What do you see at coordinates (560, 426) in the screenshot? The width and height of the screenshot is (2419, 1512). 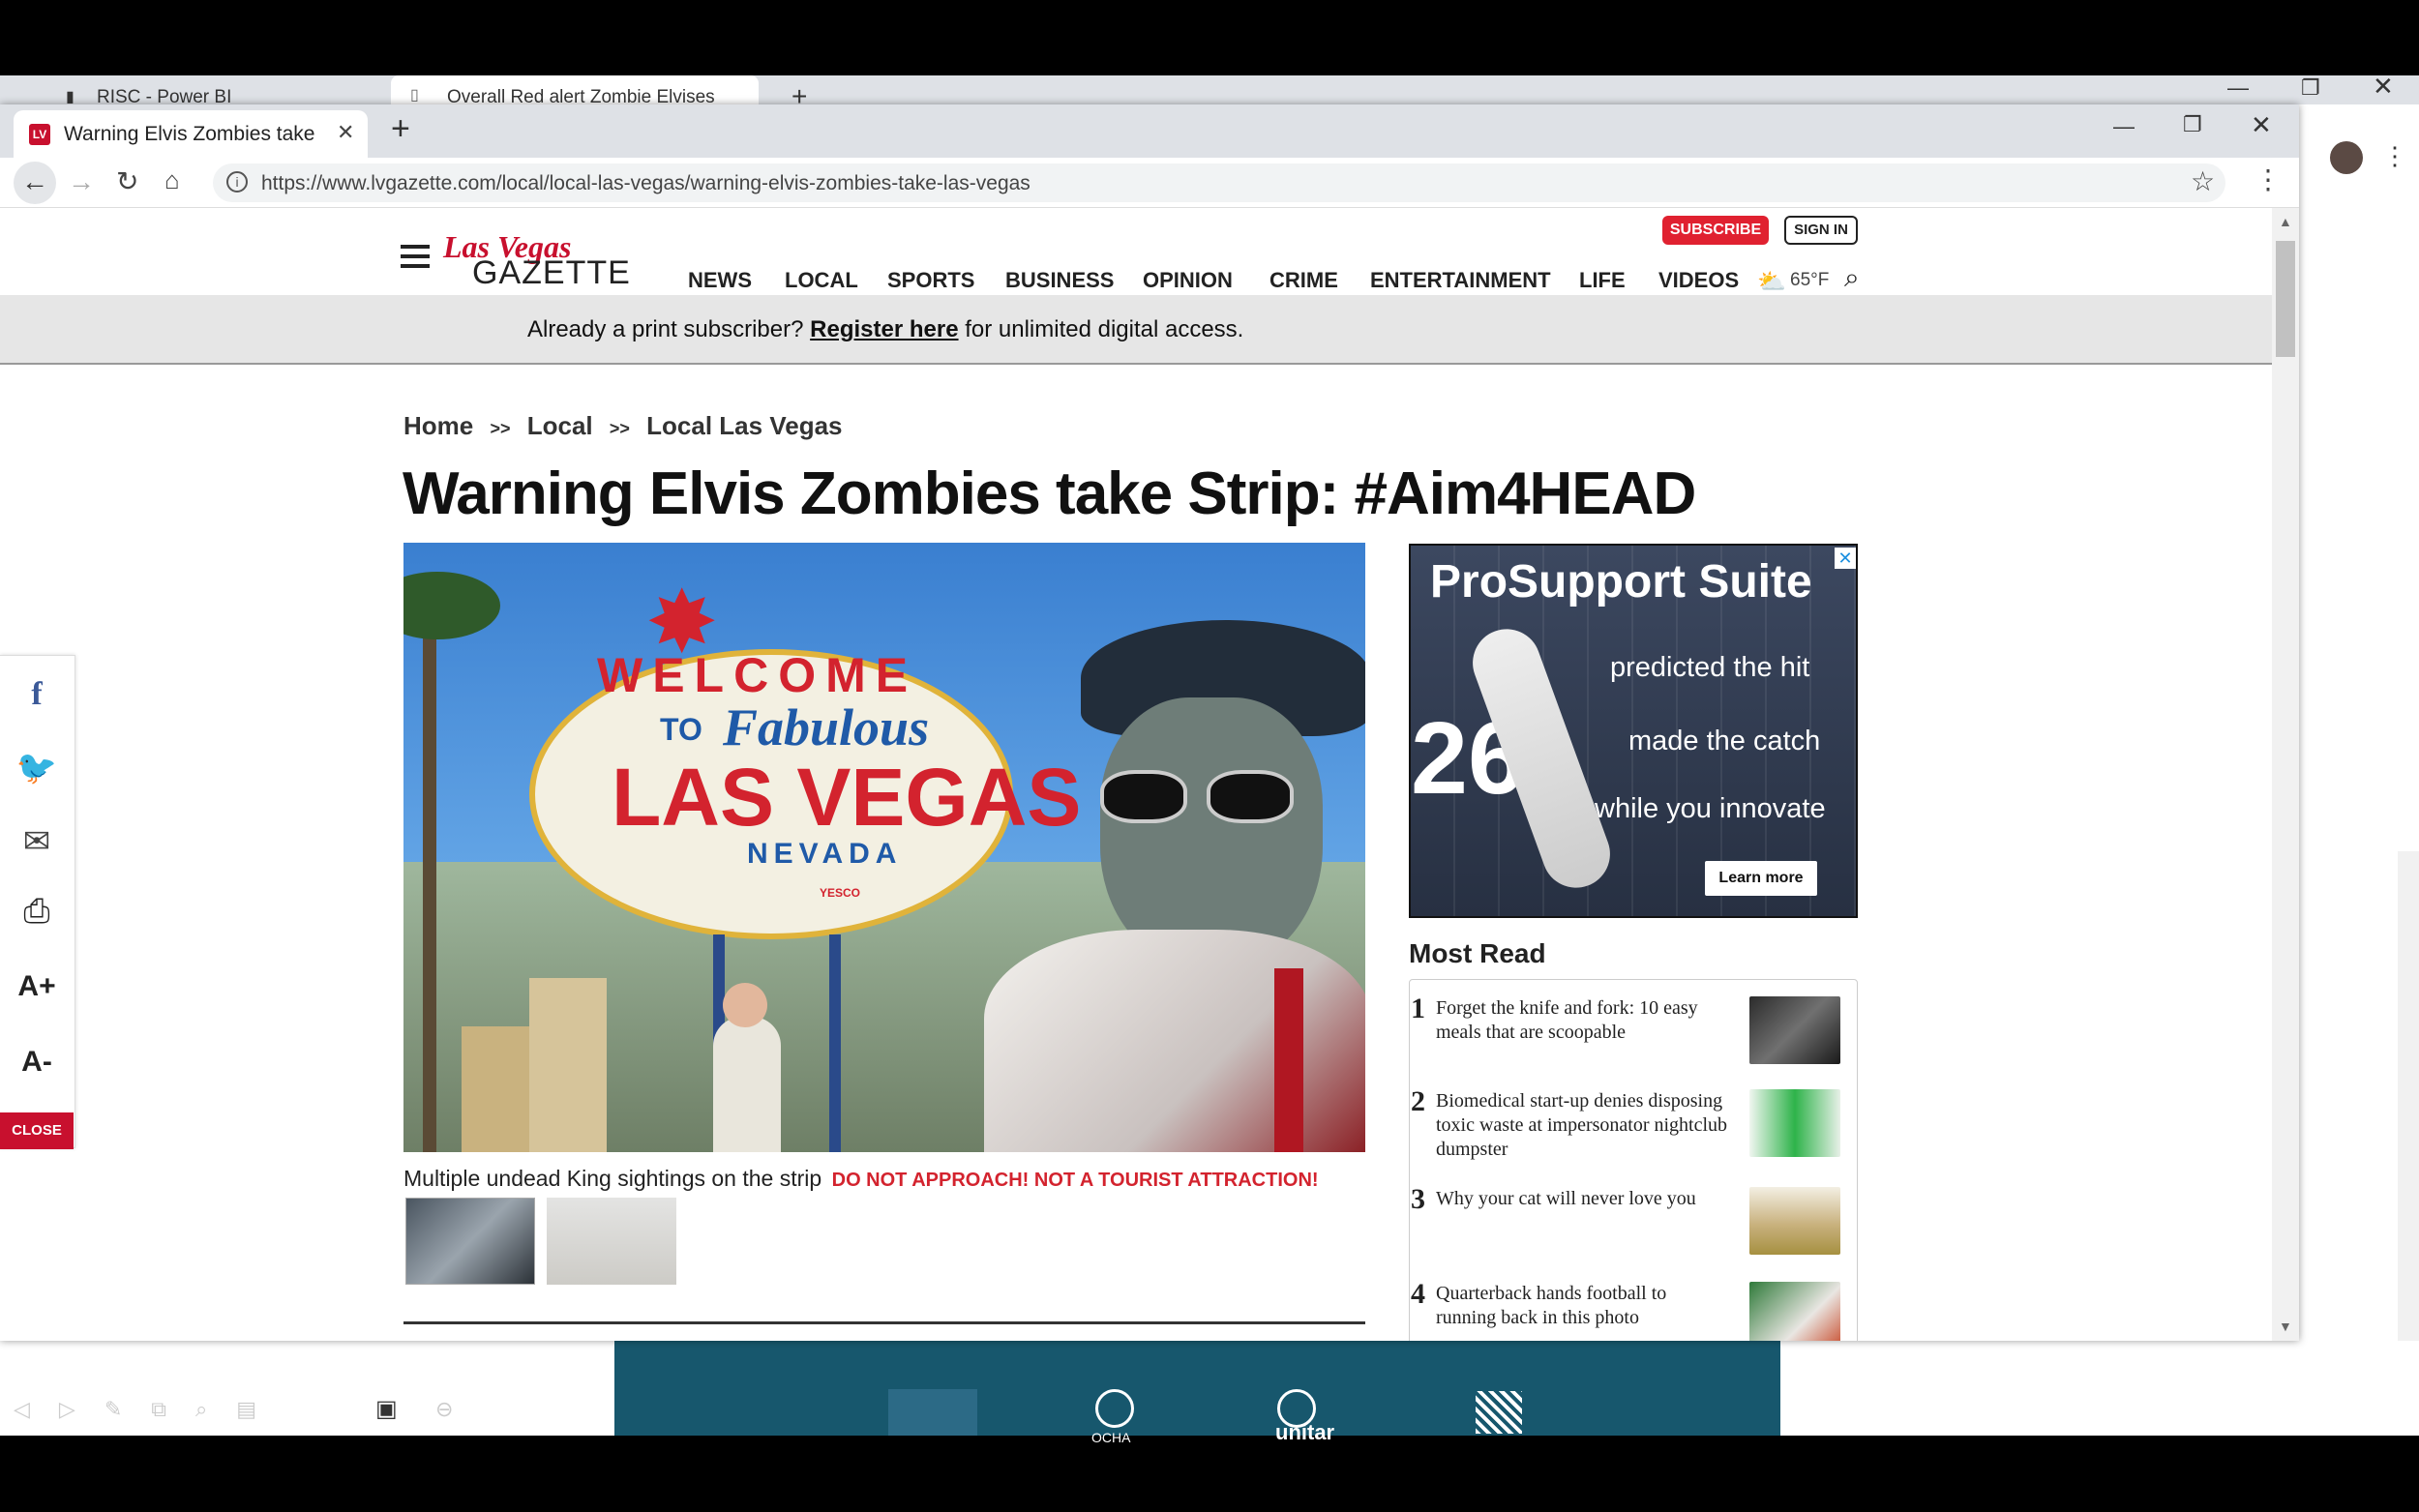 I see `breadcrumb-local: Local` at bounding box center [560, 426].